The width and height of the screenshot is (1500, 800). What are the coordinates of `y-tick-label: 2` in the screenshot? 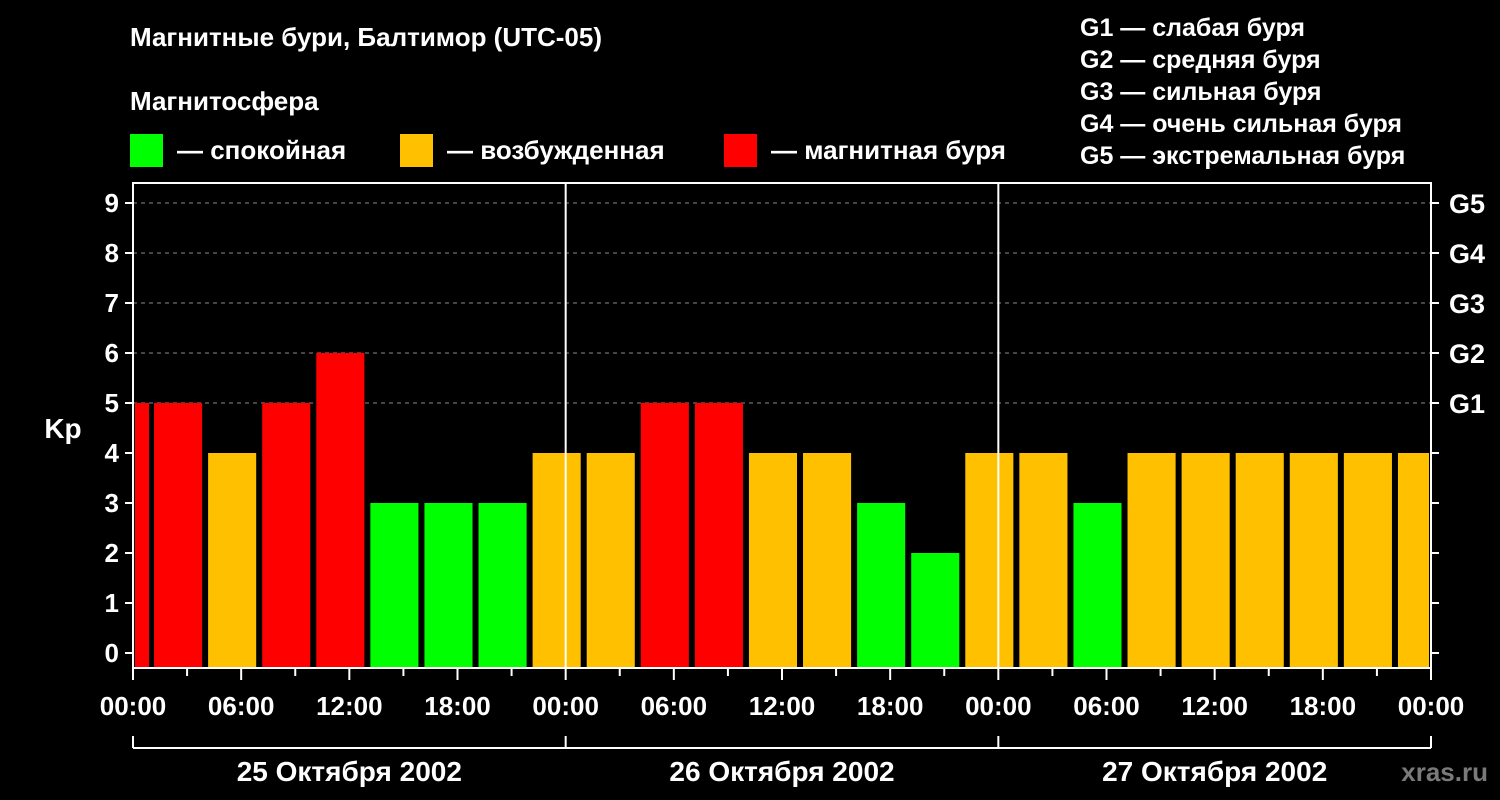 It's located at (112, 553).